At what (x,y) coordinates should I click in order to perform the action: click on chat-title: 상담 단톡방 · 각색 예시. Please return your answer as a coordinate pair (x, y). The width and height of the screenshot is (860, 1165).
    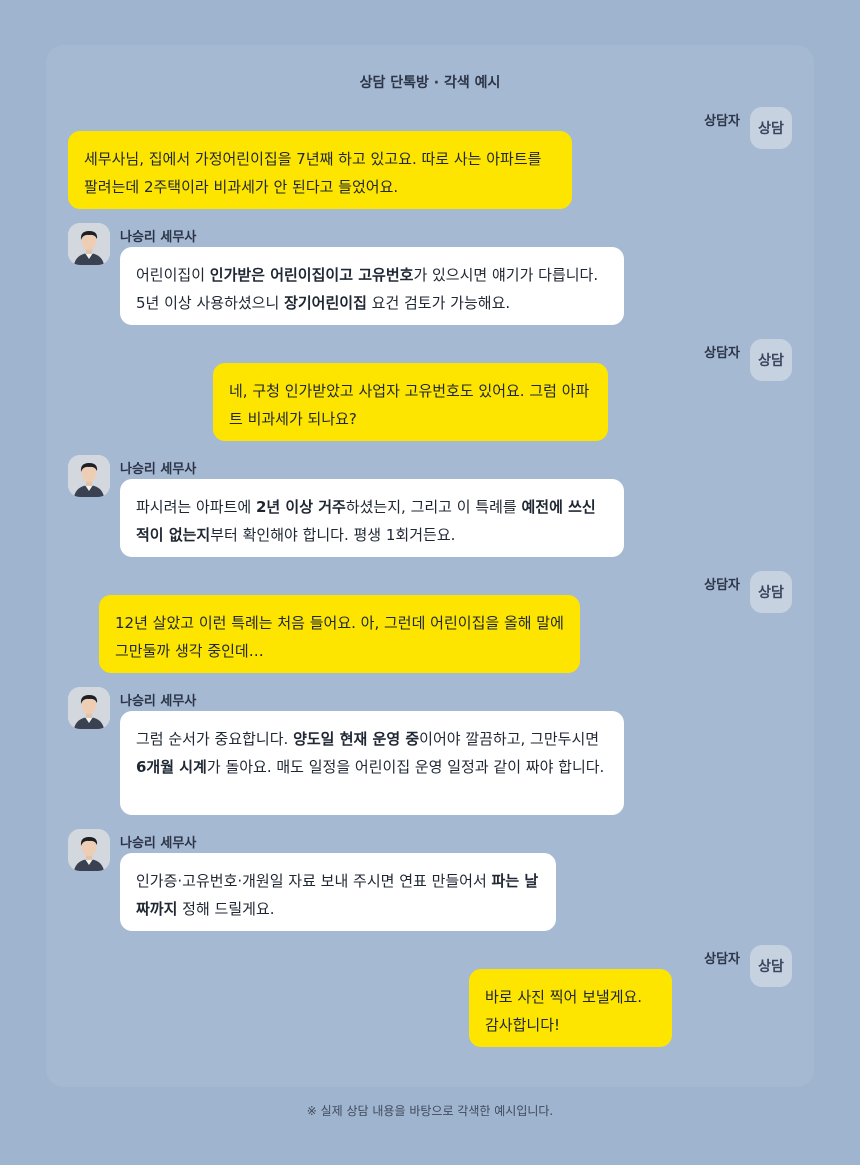
    Looking at the image, I should click on (430, 83).